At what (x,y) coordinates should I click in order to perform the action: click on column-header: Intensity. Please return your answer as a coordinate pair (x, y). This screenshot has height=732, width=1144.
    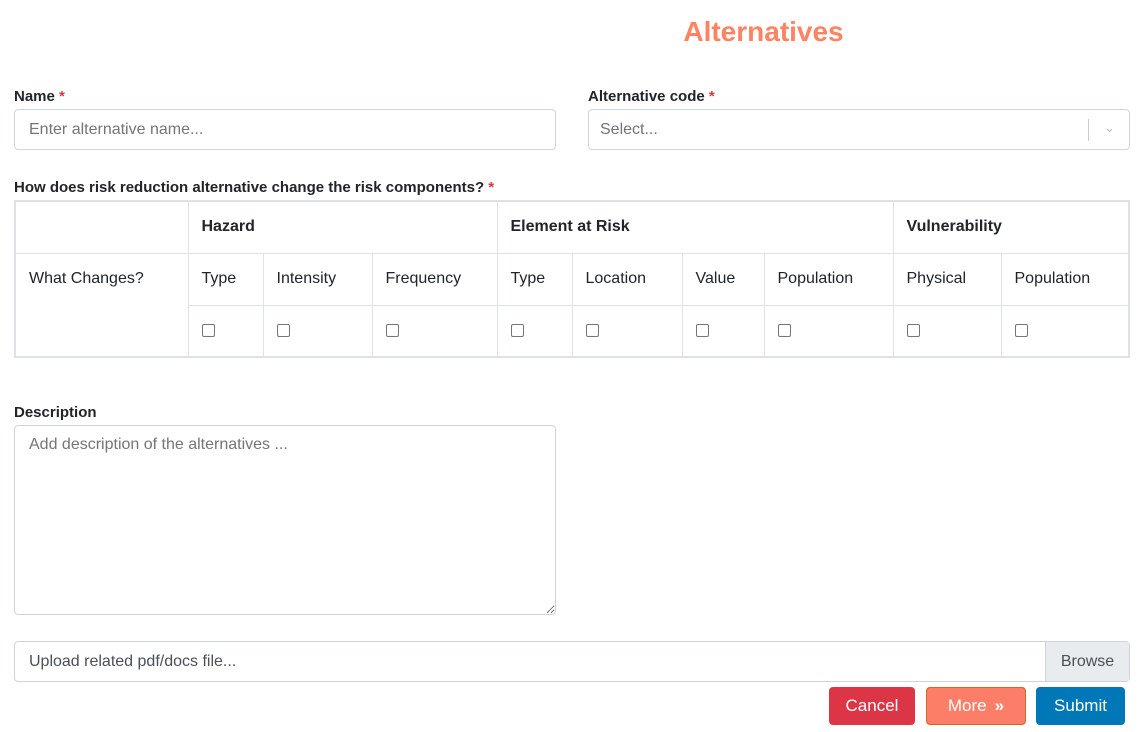
    Looking at the image, I should click on (317, 279).